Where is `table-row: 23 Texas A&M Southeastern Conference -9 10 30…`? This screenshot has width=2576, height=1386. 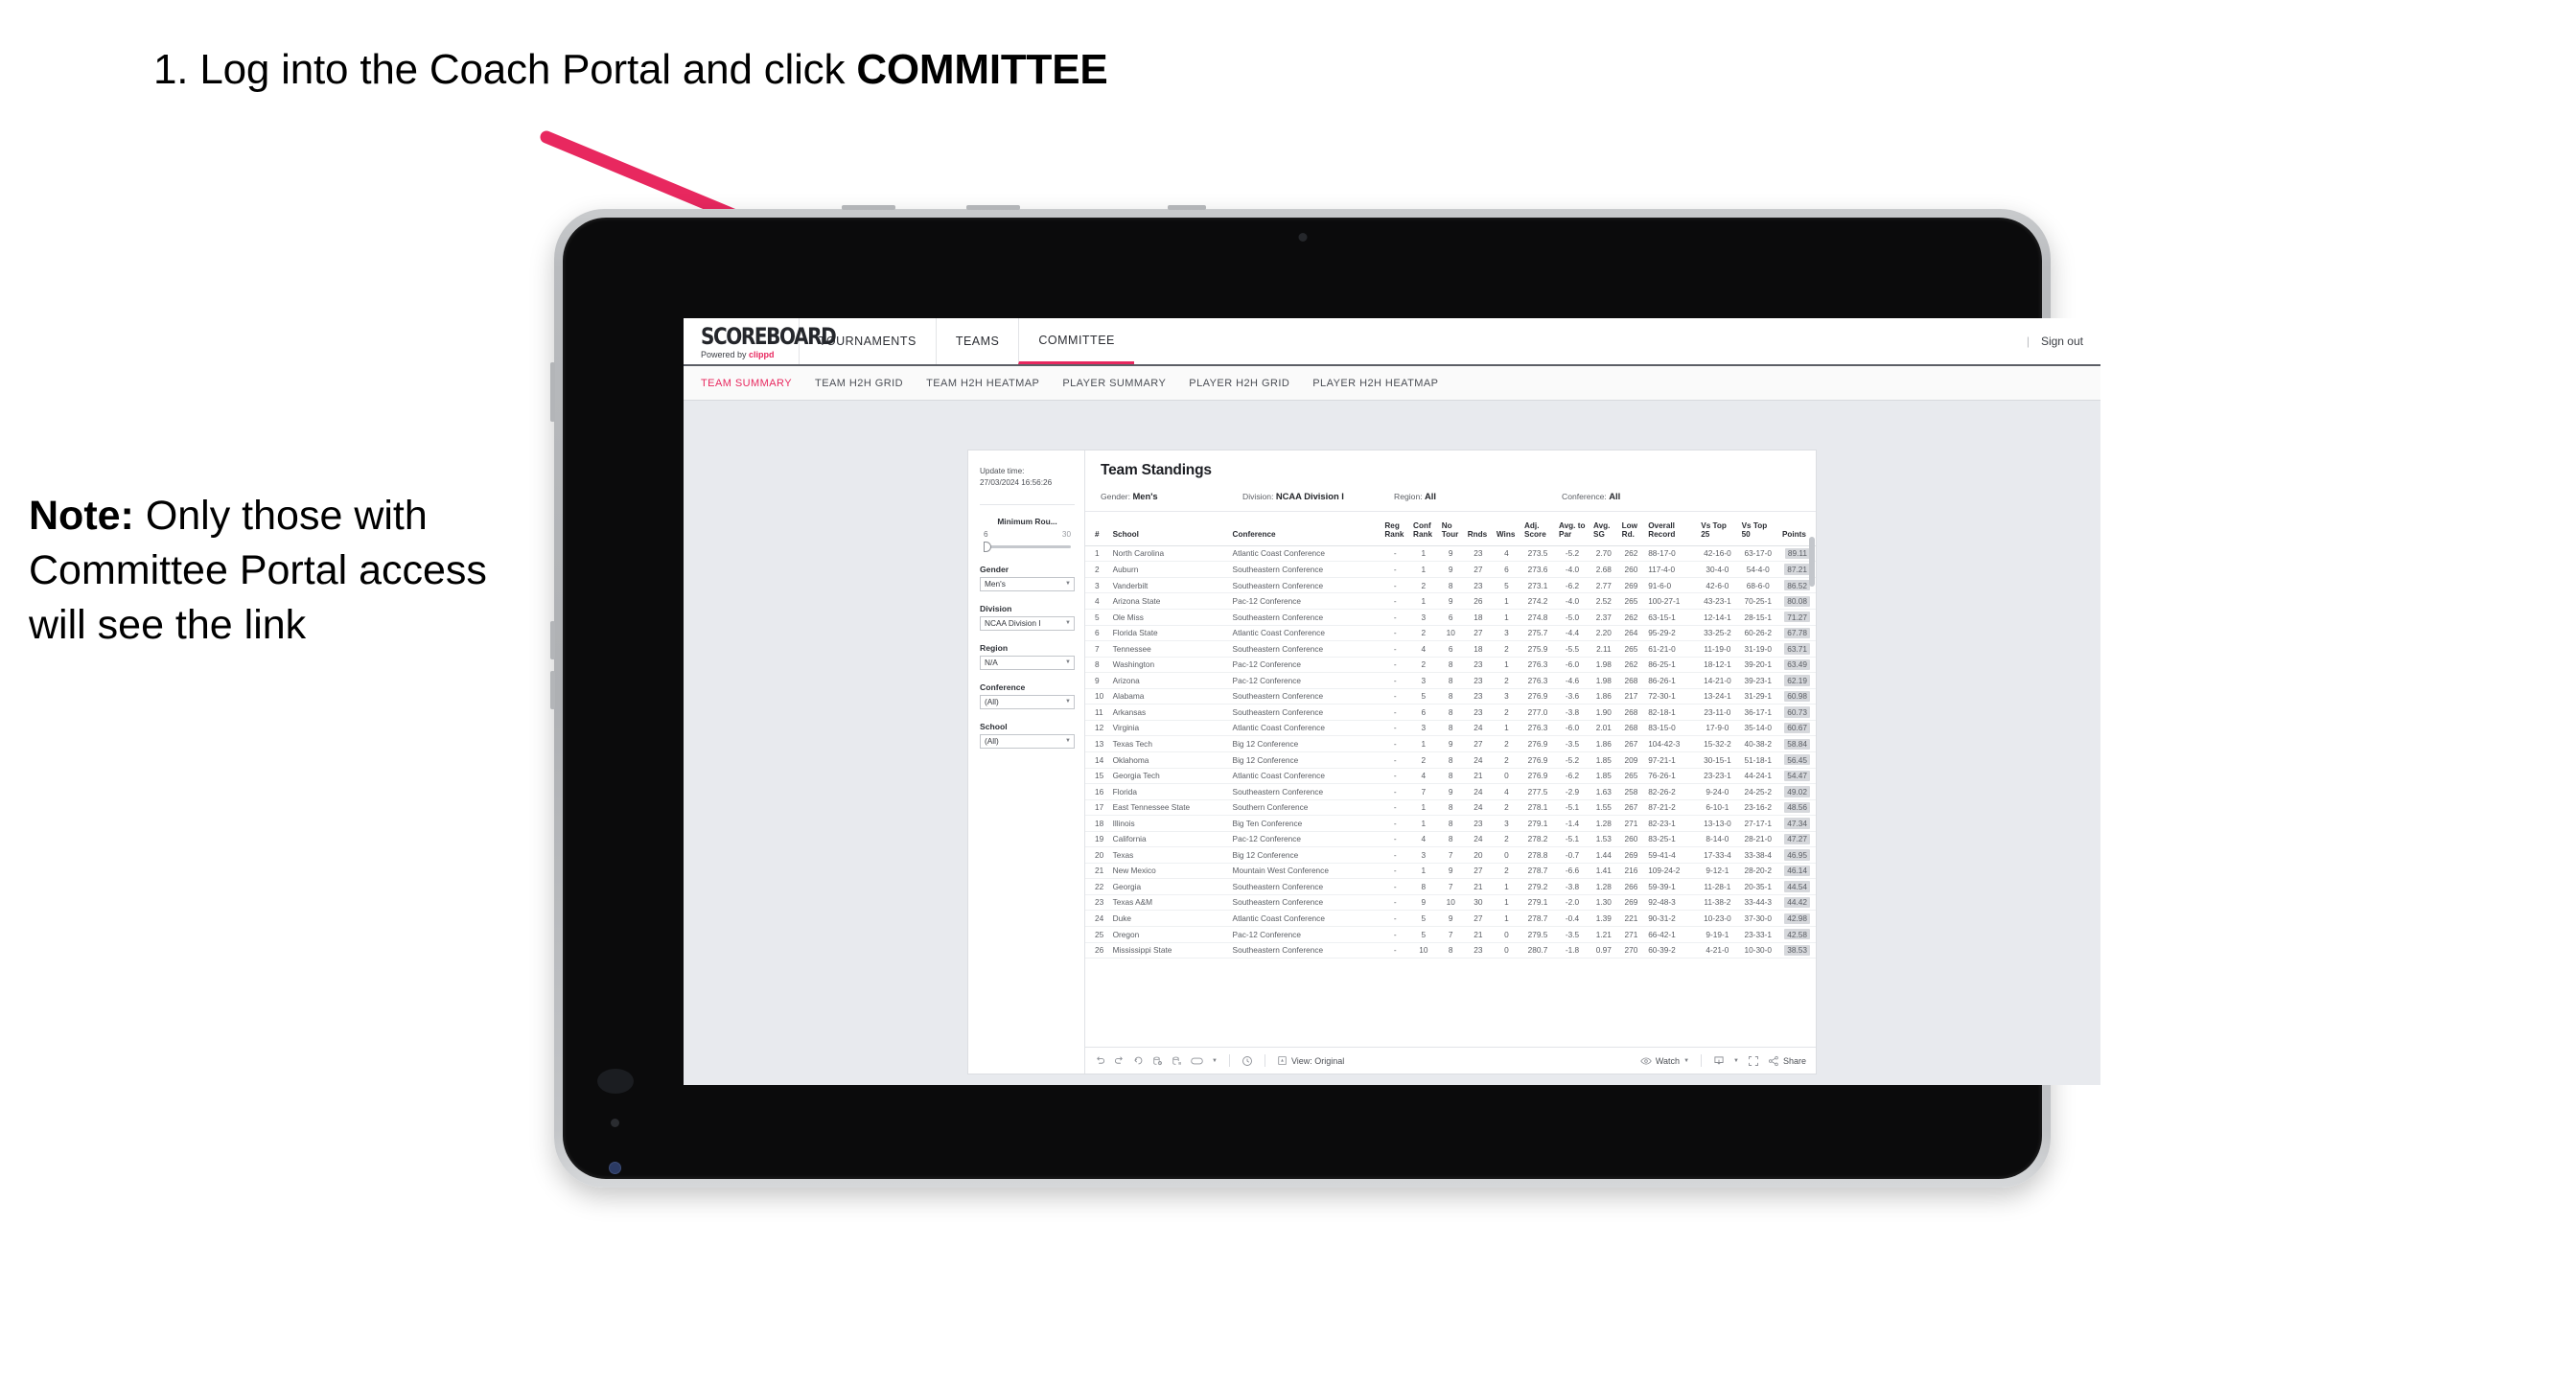 table-row: 23 Texas A&M Southeastern Conference -9 10 30… is located at coordinates (1451, 903).